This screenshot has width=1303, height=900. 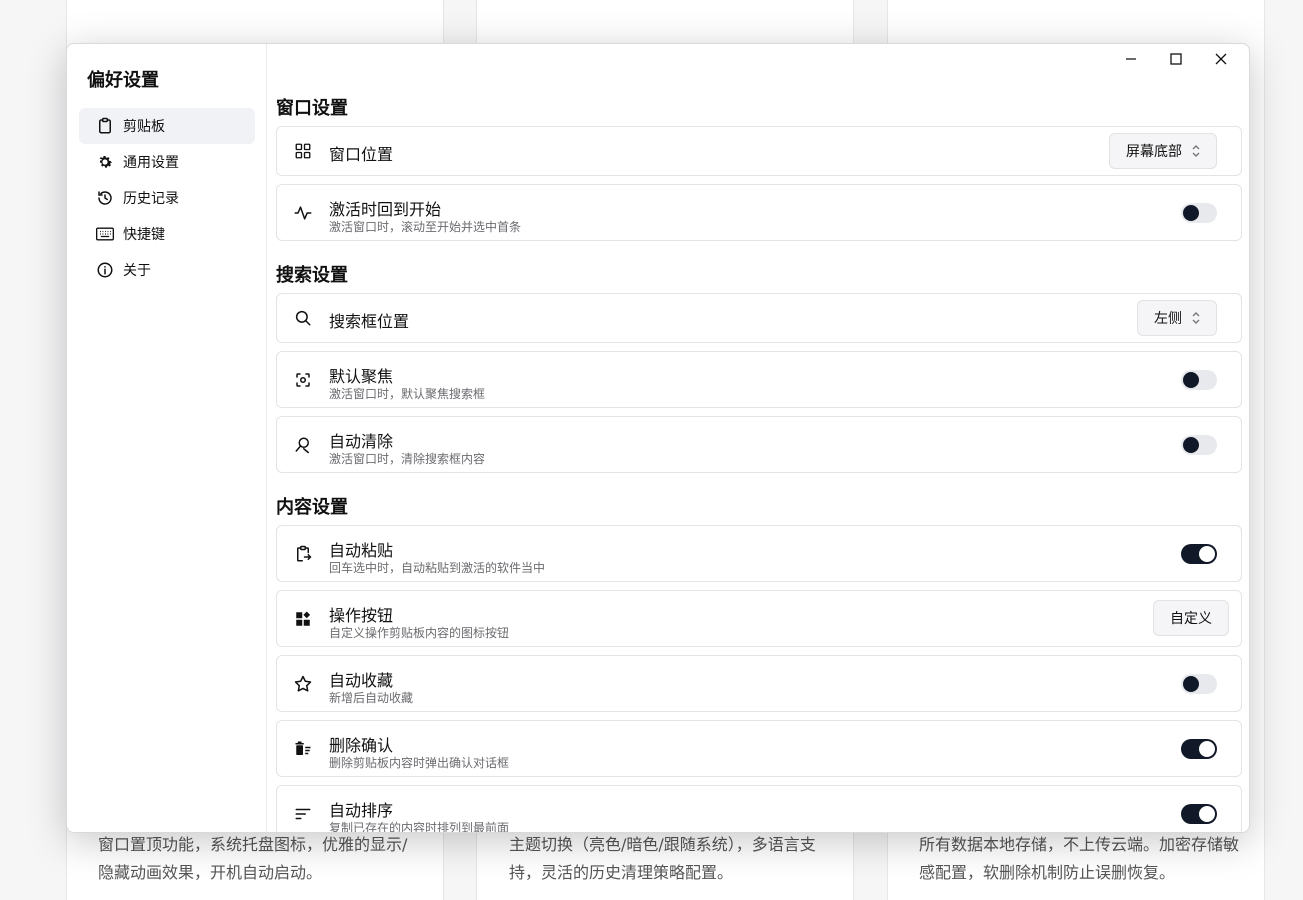 I want to click on setting-title: 操作按钮, so click(x=361, y=615).